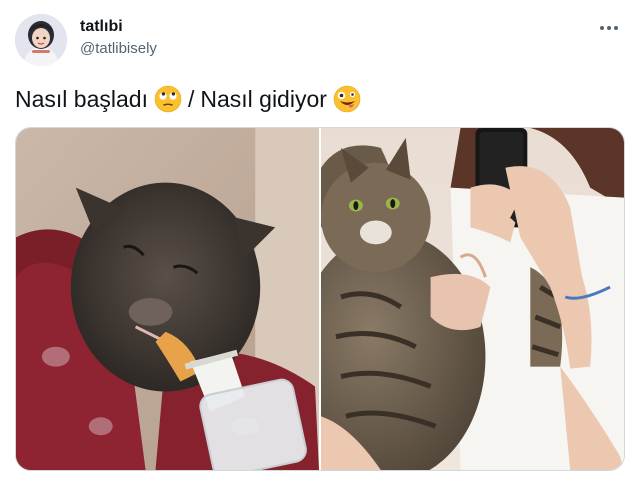 The height and width of the screenshot is (478, 635). I want to click on avatar-image, so click(41, 40).